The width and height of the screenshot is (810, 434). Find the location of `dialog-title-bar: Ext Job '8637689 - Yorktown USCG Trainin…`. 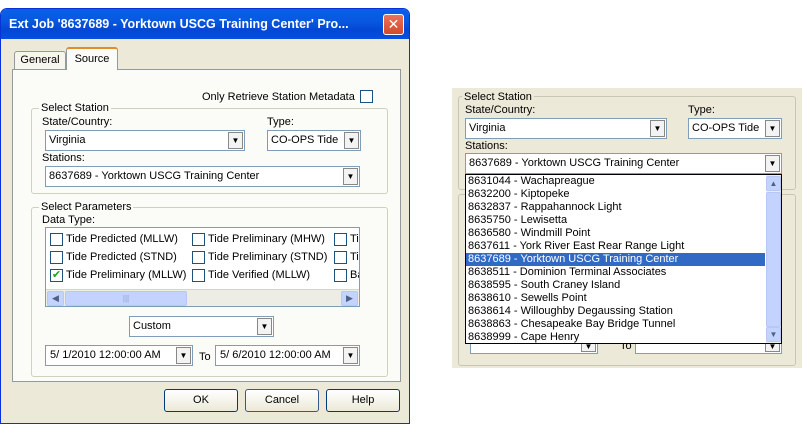

dialog-title-bar: Ext Job '8637689 - Yorktown USCG Trainin… is located at coordinates (205, 24).